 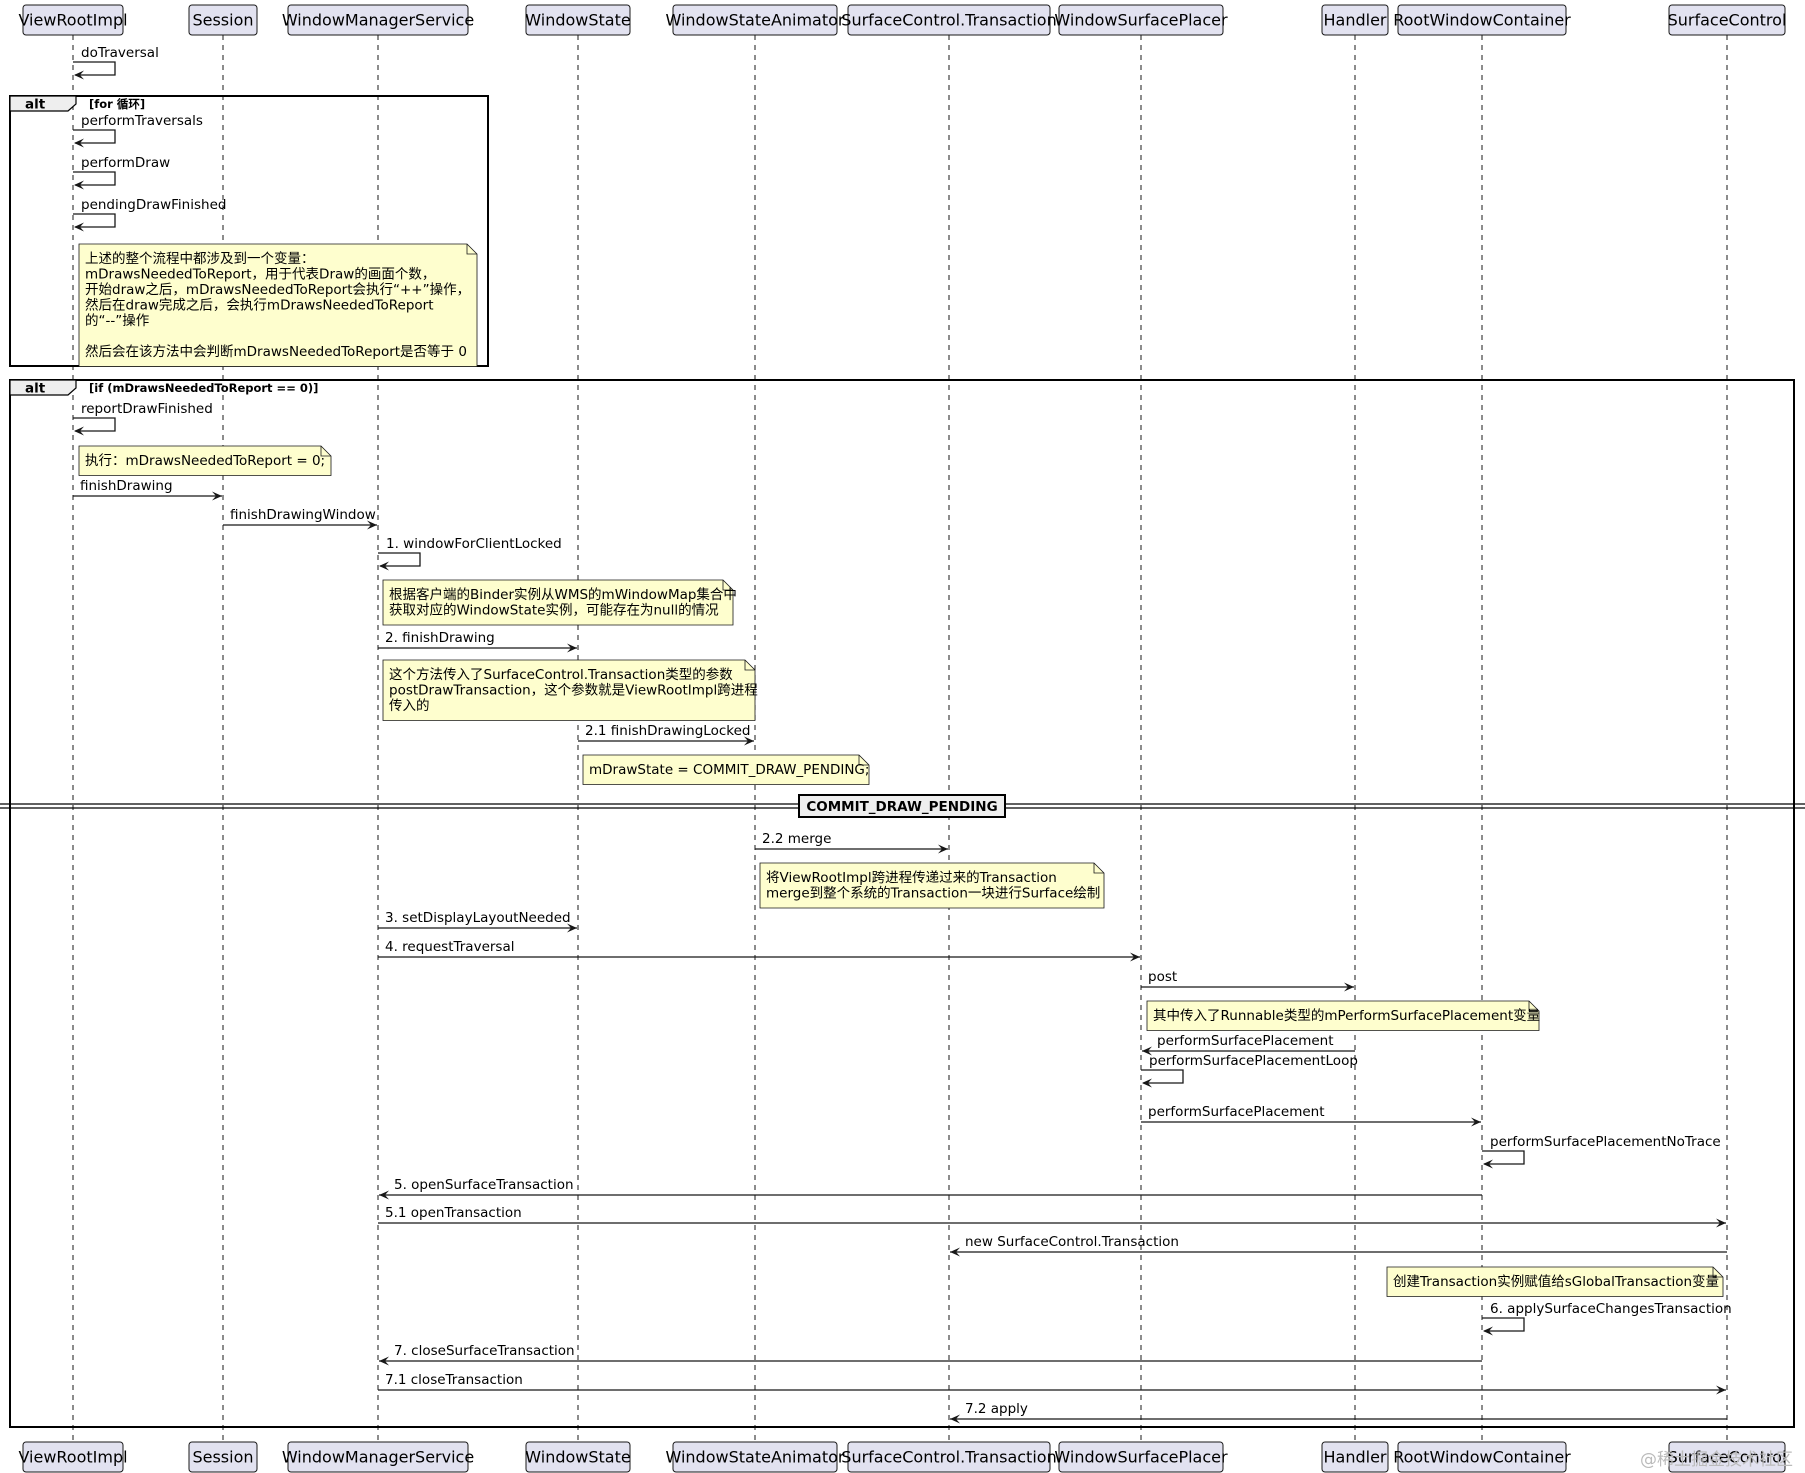 What do you see at coordinates (933, 894) in the screenshot?
I see `note-line: merge到整个系统的Transaction一块进行Surface绘制` at bounding box center [933, 894].